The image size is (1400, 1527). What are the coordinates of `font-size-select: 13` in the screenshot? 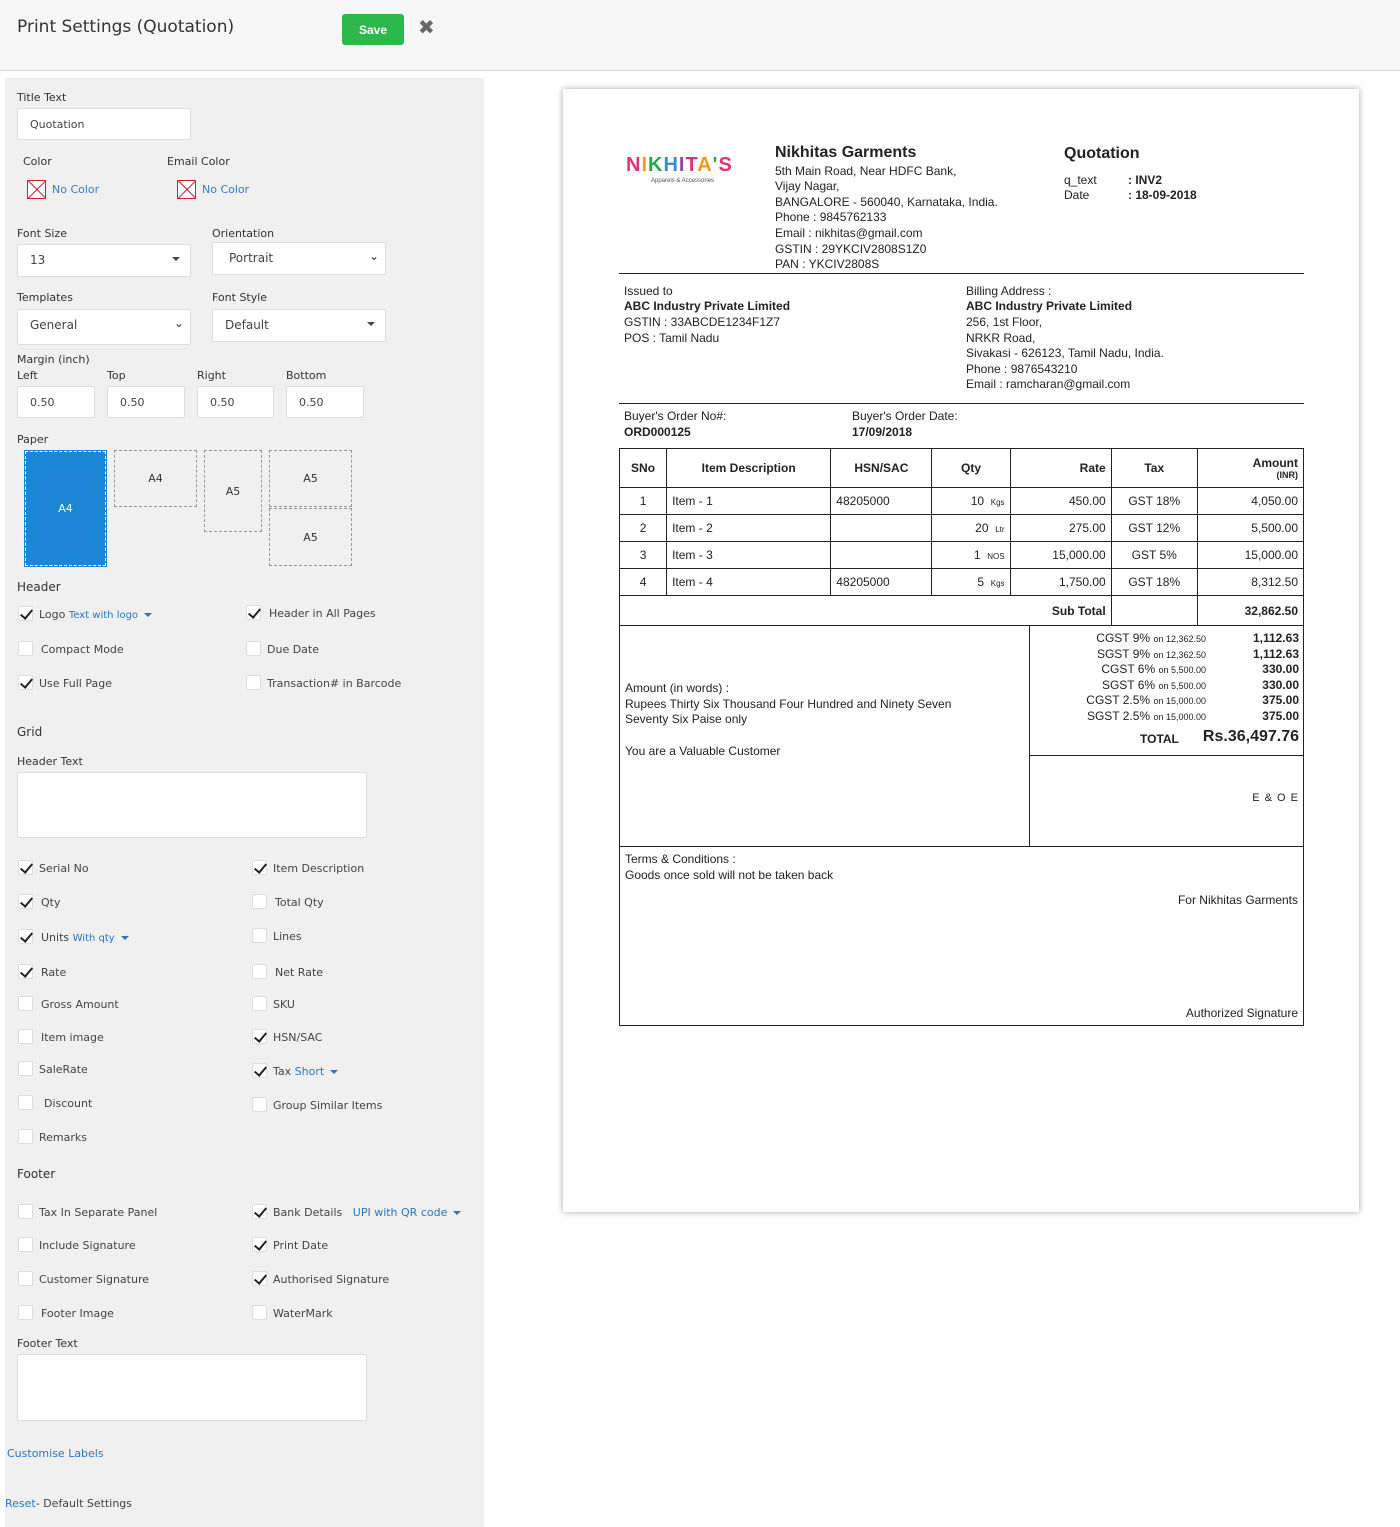 It's located at (104, 260).